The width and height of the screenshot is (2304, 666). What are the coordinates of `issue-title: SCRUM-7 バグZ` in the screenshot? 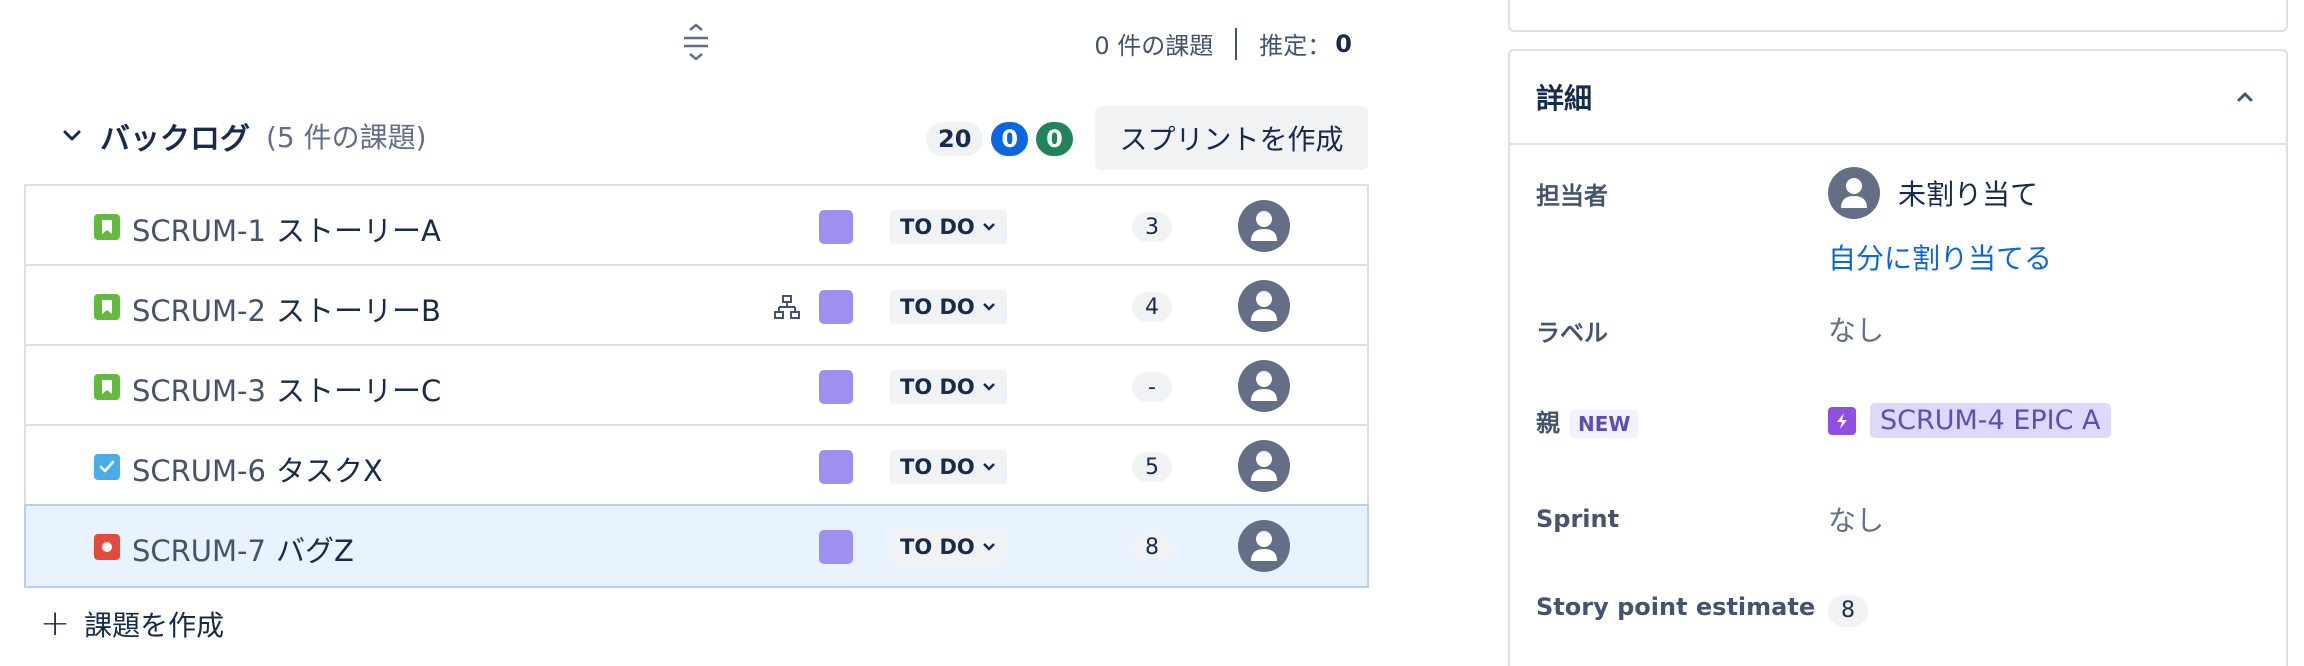 It's located at (243, 549).